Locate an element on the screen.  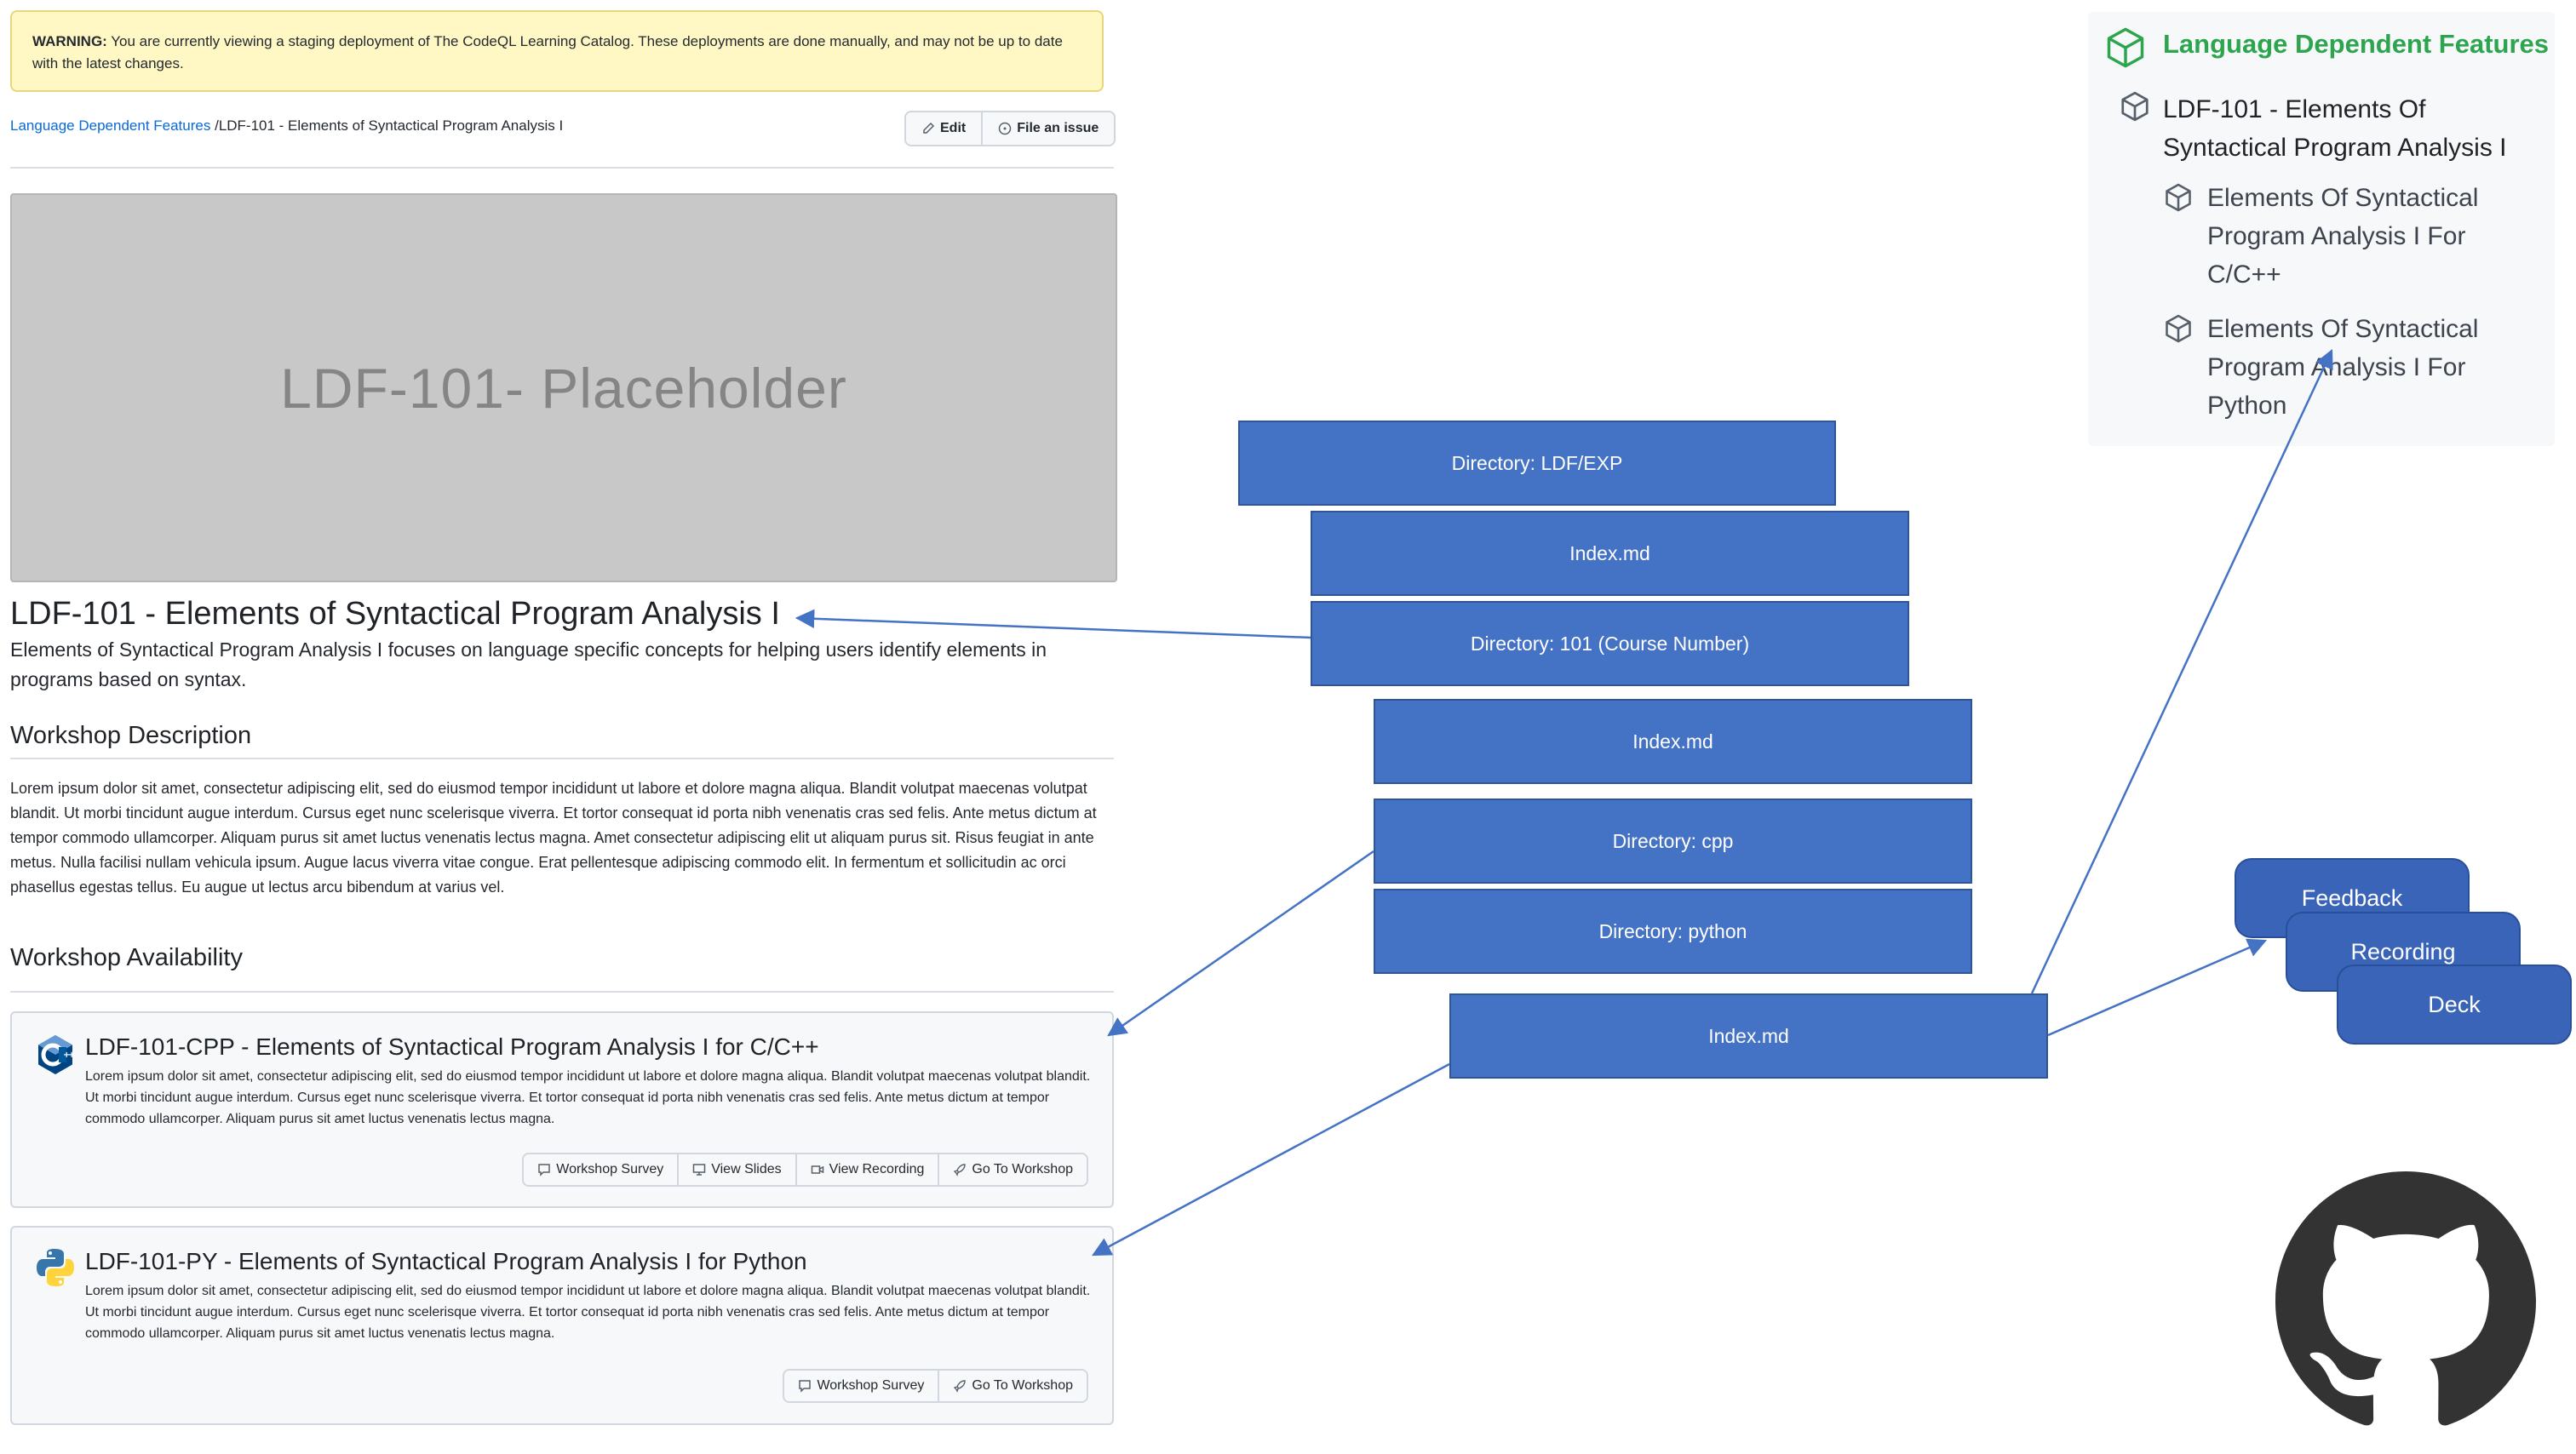
arrow-course-to-title is located at coordinates (1053, 624).